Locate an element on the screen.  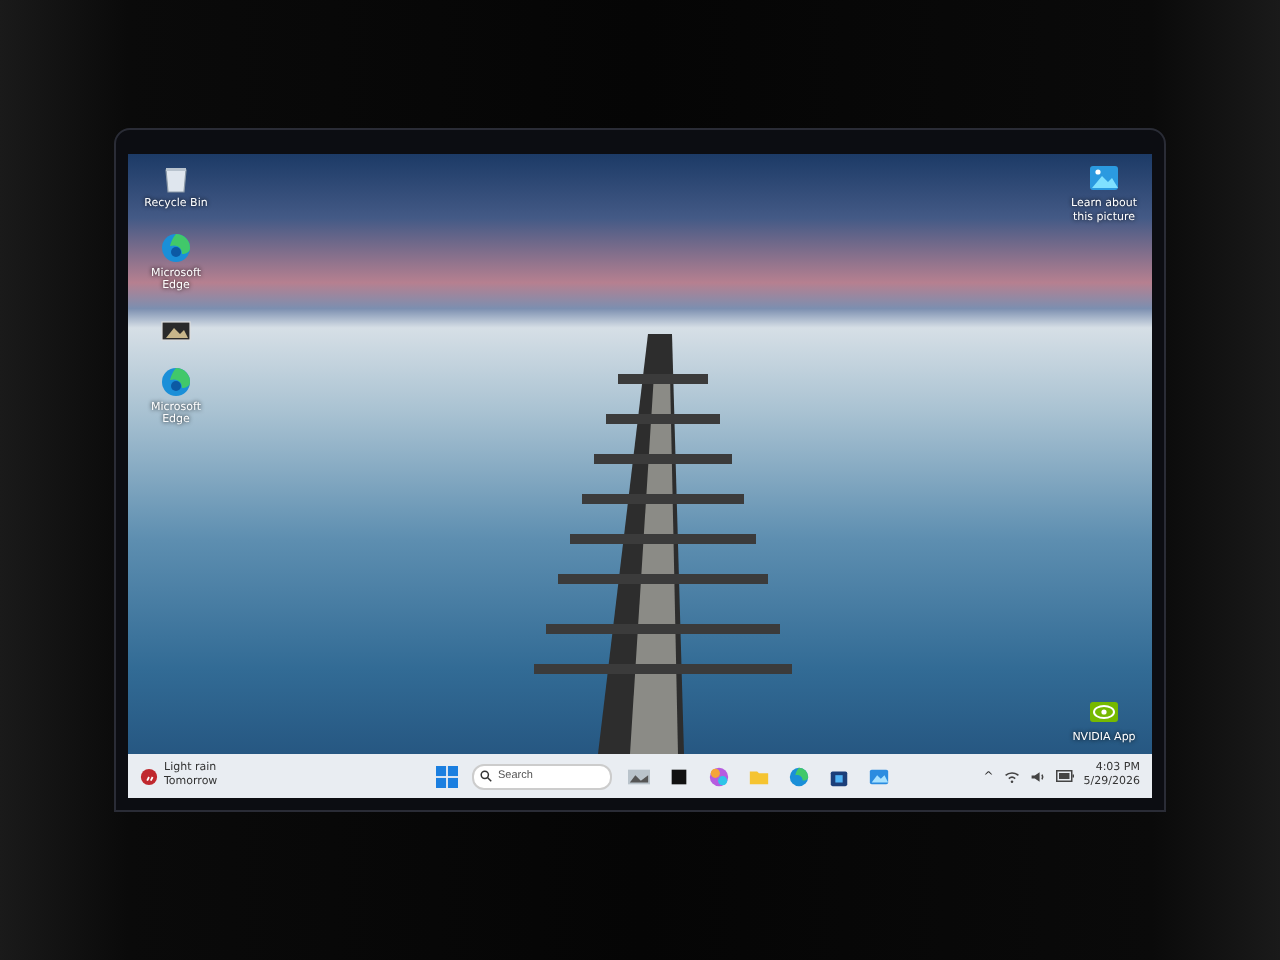
battery-icon is located at coordinates (1064, 776).